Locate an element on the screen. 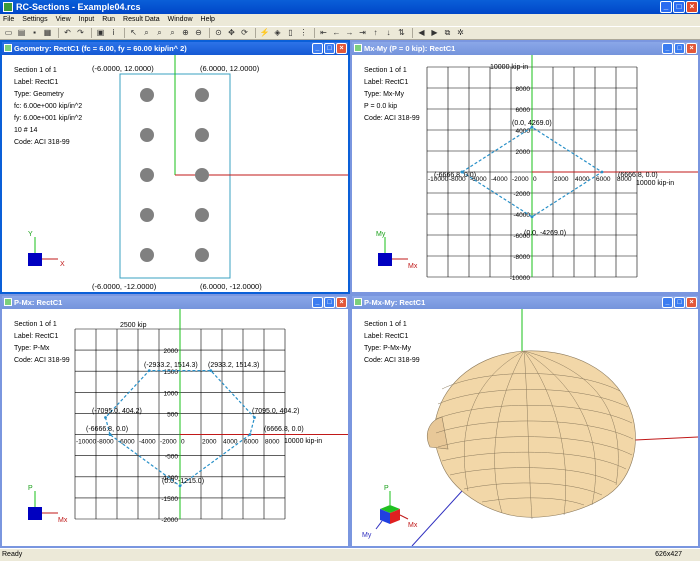  info-line: Type: Mx-My is located at coordinates (384, 94).